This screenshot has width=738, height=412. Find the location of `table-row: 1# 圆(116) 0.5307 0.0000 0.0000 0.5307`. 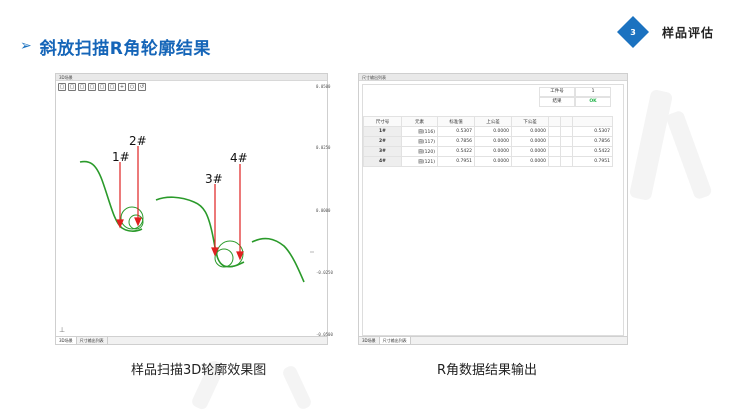

table-row: 1# 圆(116) 0.5307 0.0000 0.0000 0.5307 is located at coordinates (488, 131).